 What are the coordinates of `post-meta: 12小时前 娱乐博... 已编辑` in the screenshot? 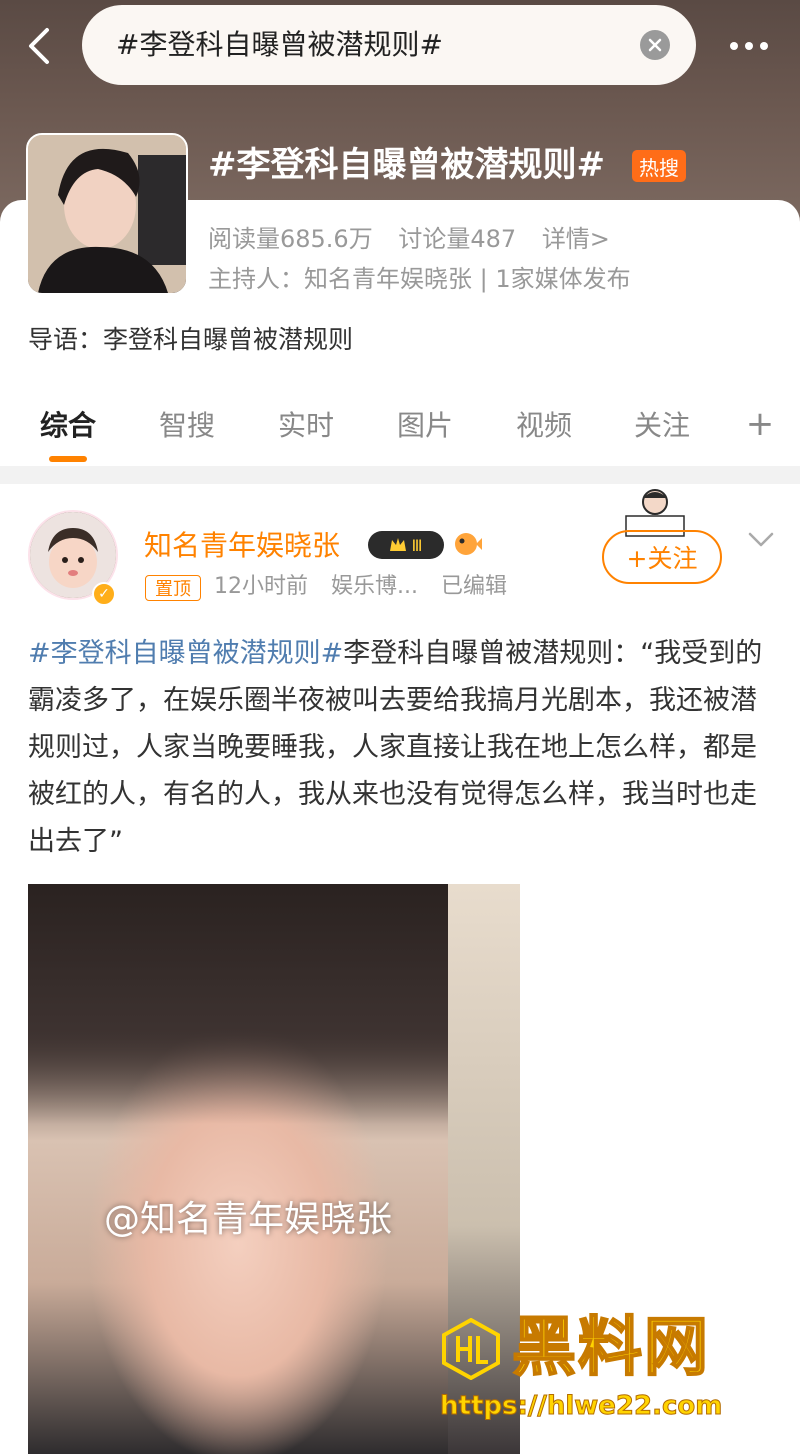 It's located at (368, 587).